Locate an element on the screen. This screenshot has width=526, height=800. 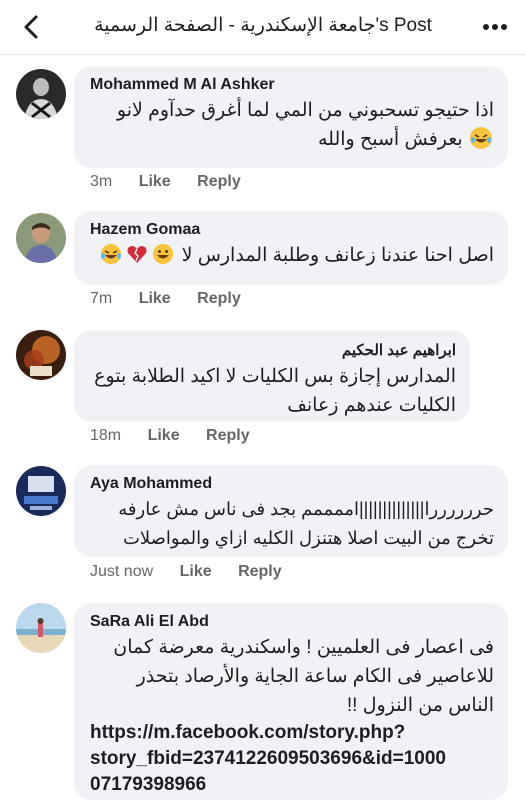
comment-meta: 7m Like Reply is located at coordinates (176, 299).